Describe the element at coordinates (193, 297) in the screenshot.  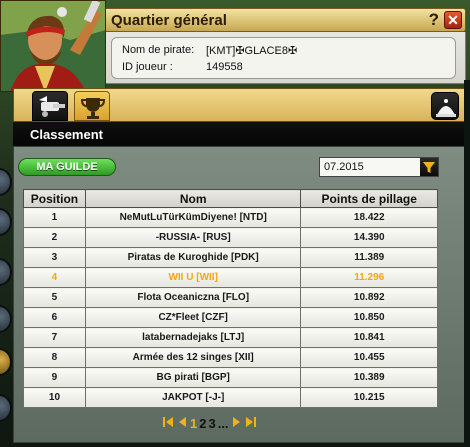
I see `cell-guild-name: Flota Oceaniczna [FLO]` at that location.